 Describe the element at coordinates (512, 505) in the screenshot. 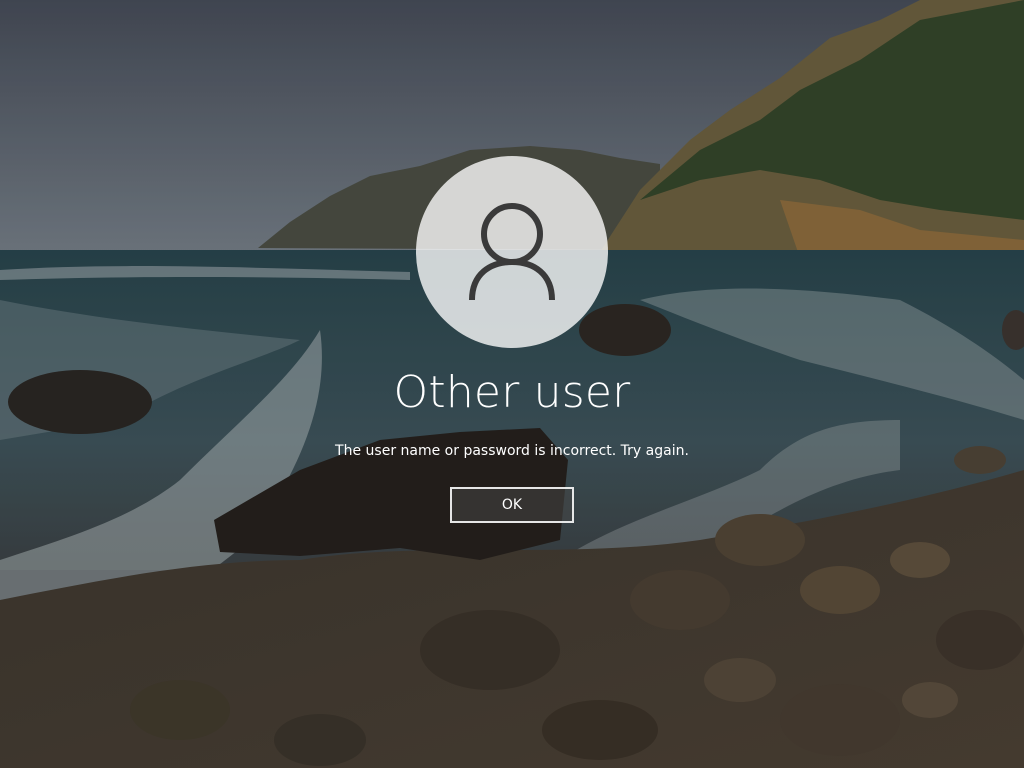

I see `ok-button: OK` at that location.